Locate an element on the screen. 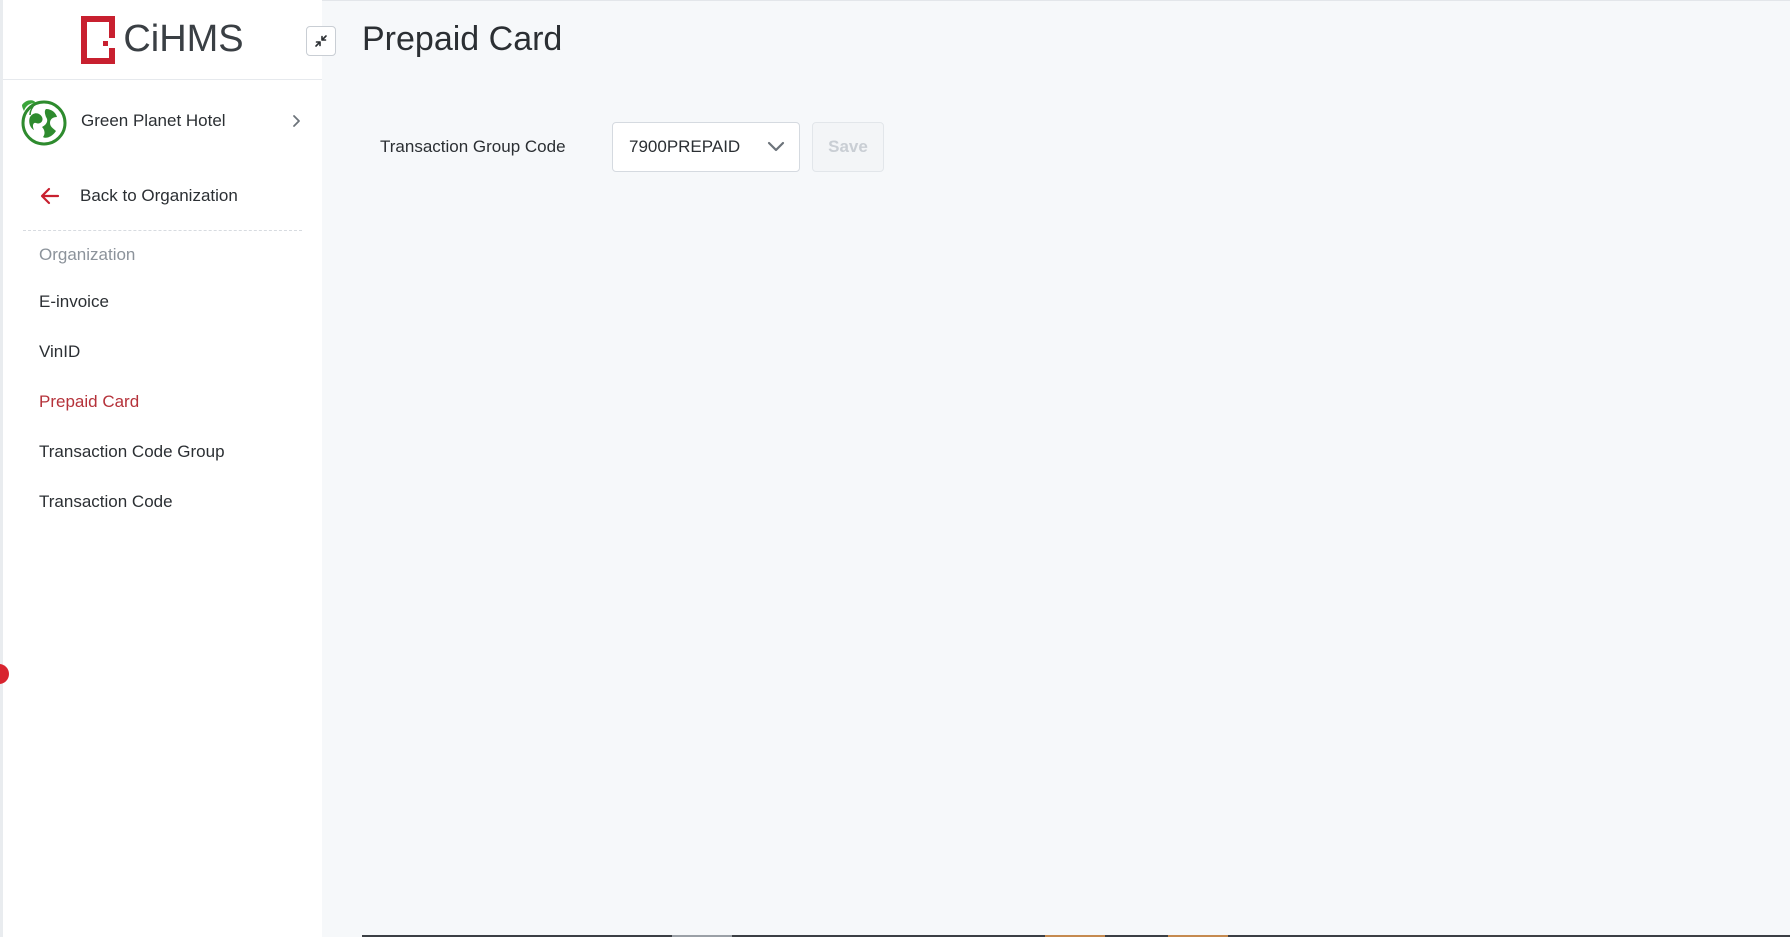 This screenshot has width=1790, height=937. notification-tab is located at coordinates (4, 674).